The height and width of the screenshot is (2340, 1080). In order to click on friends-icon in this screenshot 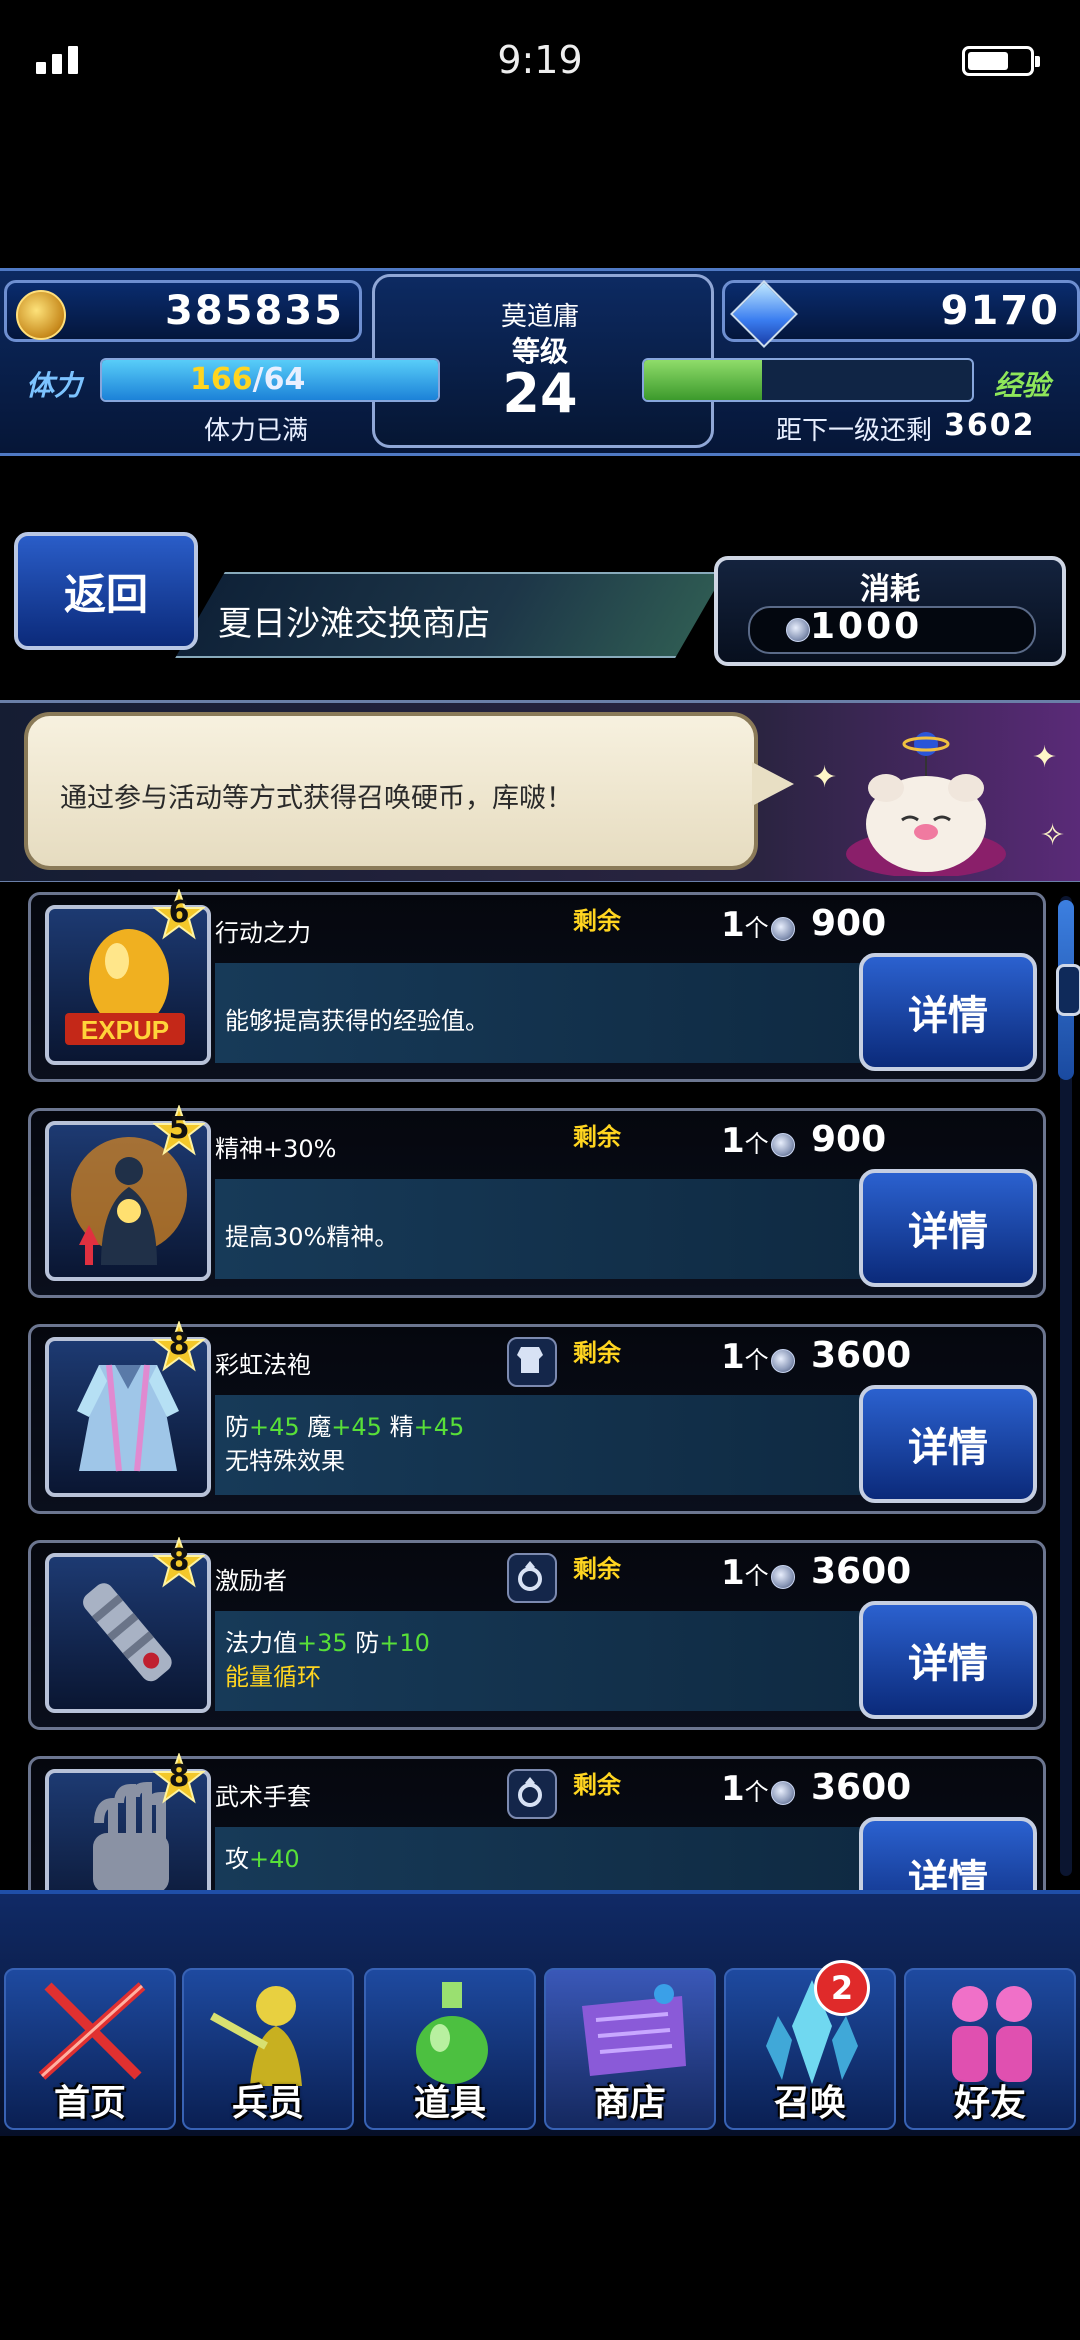, I will do `click(992, 2034)`.